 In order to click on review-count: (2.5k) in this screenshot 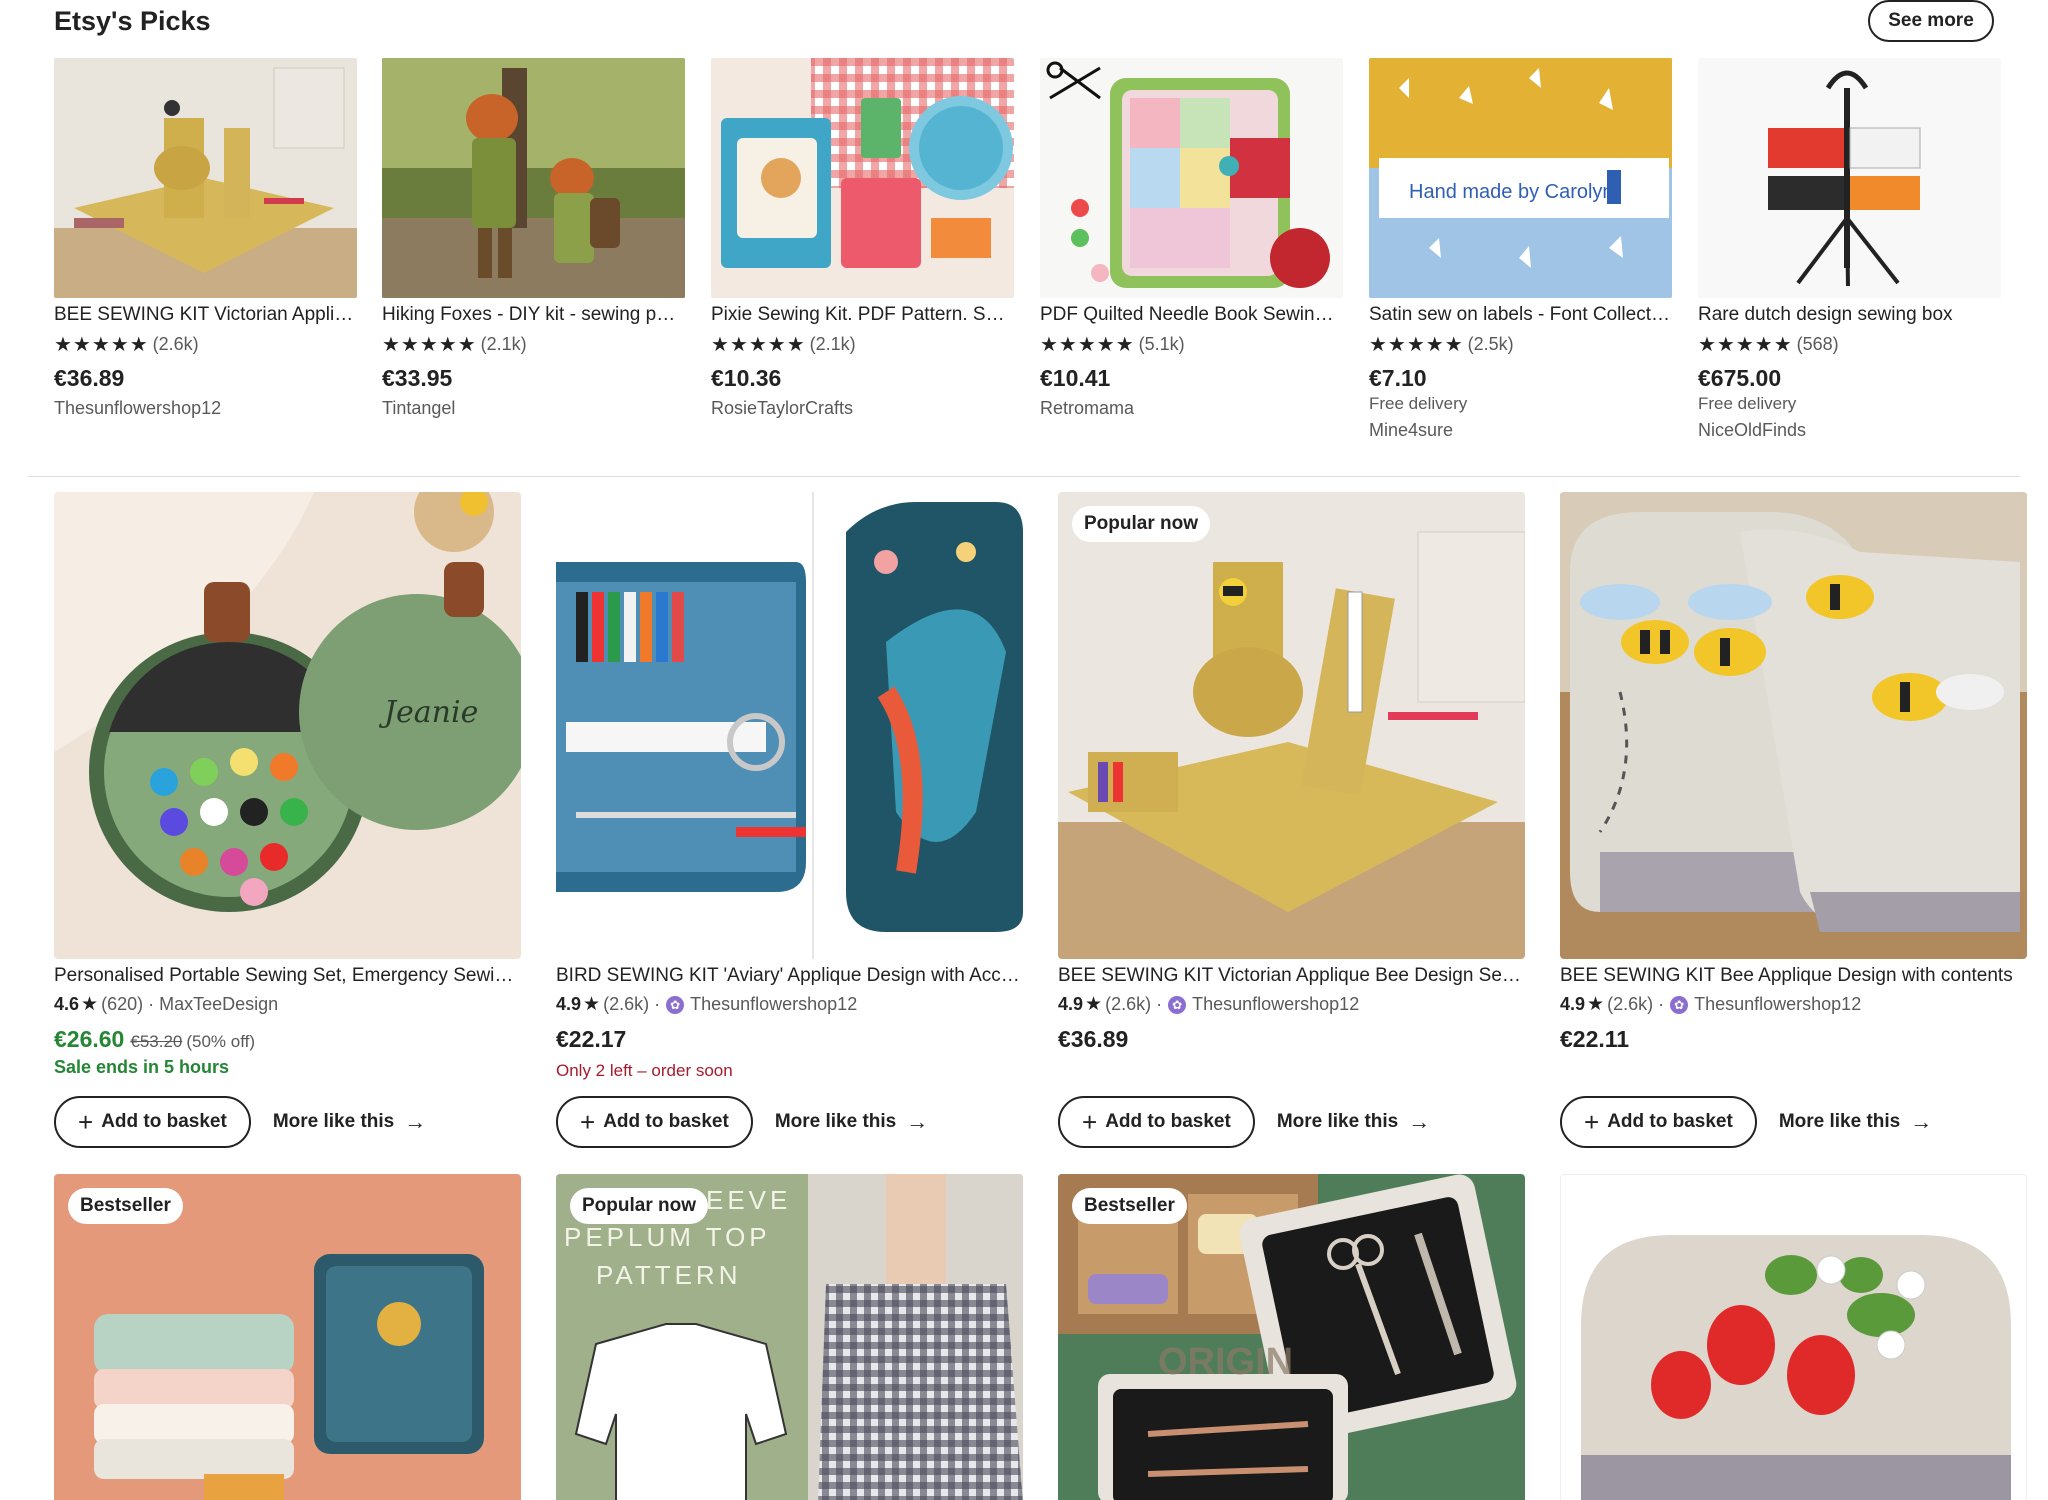, I will do `click(1490, 344)`.